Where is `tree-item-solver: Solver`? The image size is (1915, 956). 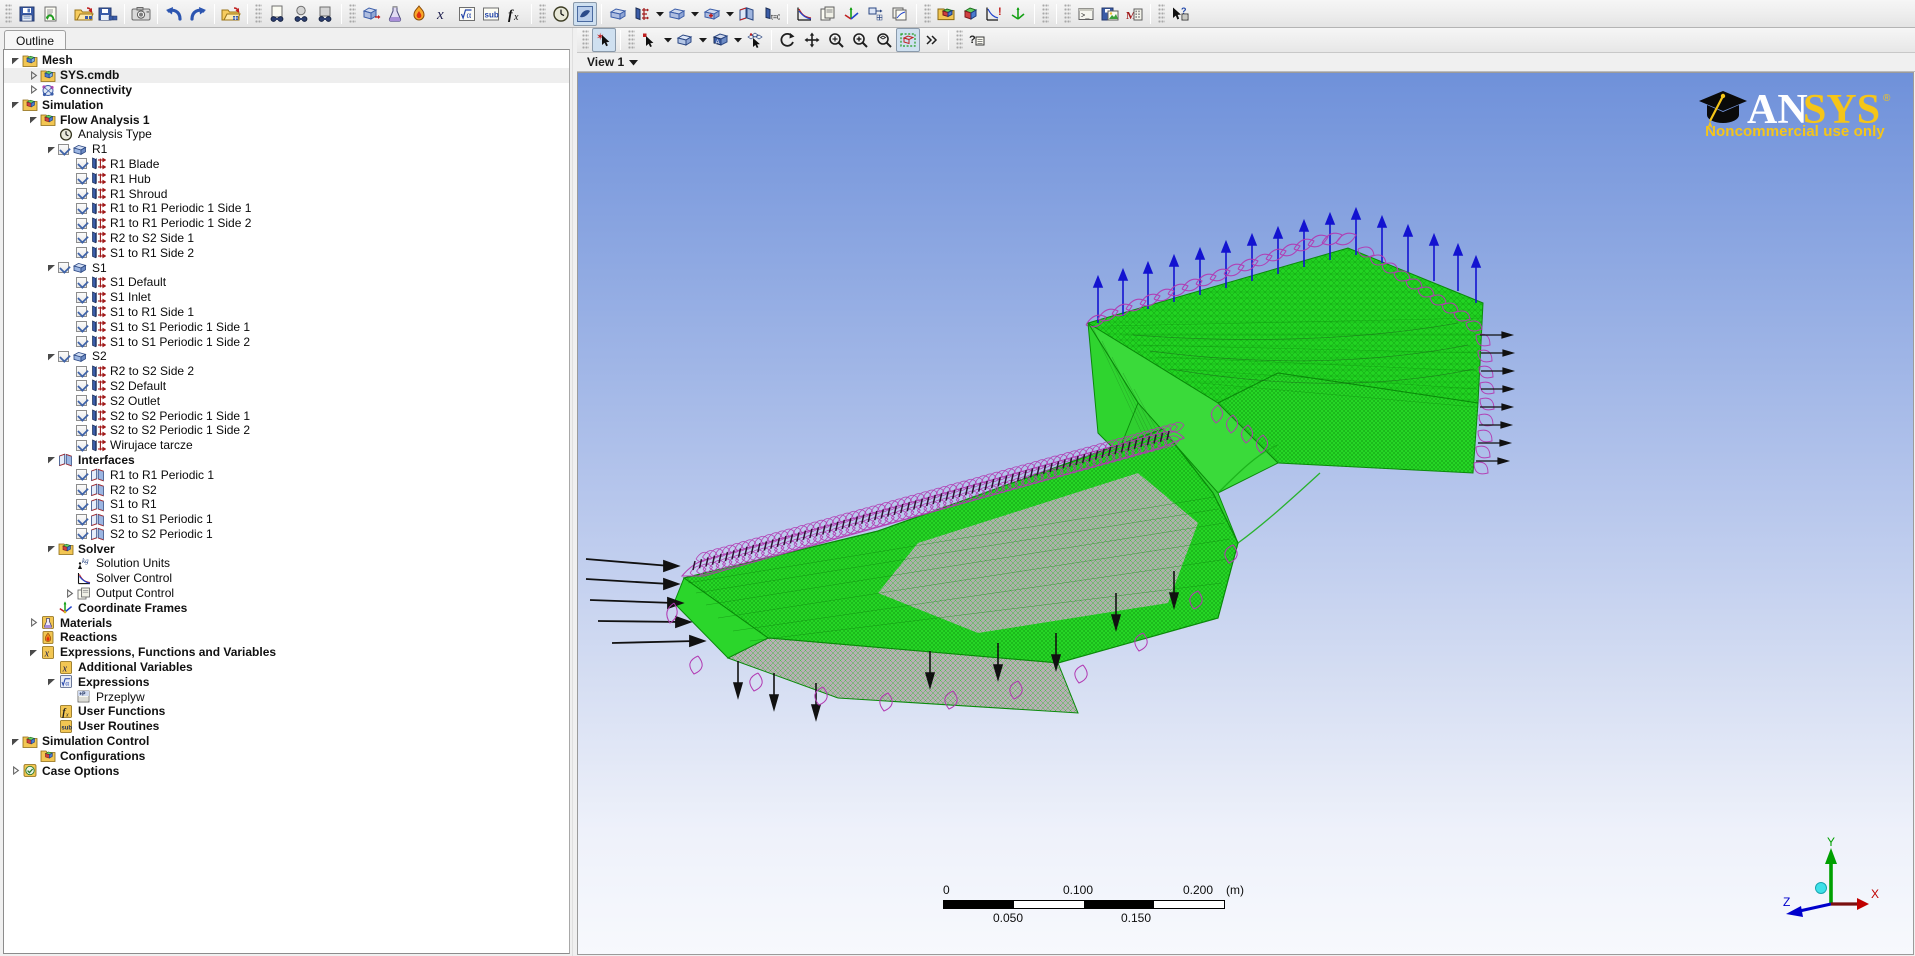 tree-item-solver: Solver is located at coordinates (286, 548).